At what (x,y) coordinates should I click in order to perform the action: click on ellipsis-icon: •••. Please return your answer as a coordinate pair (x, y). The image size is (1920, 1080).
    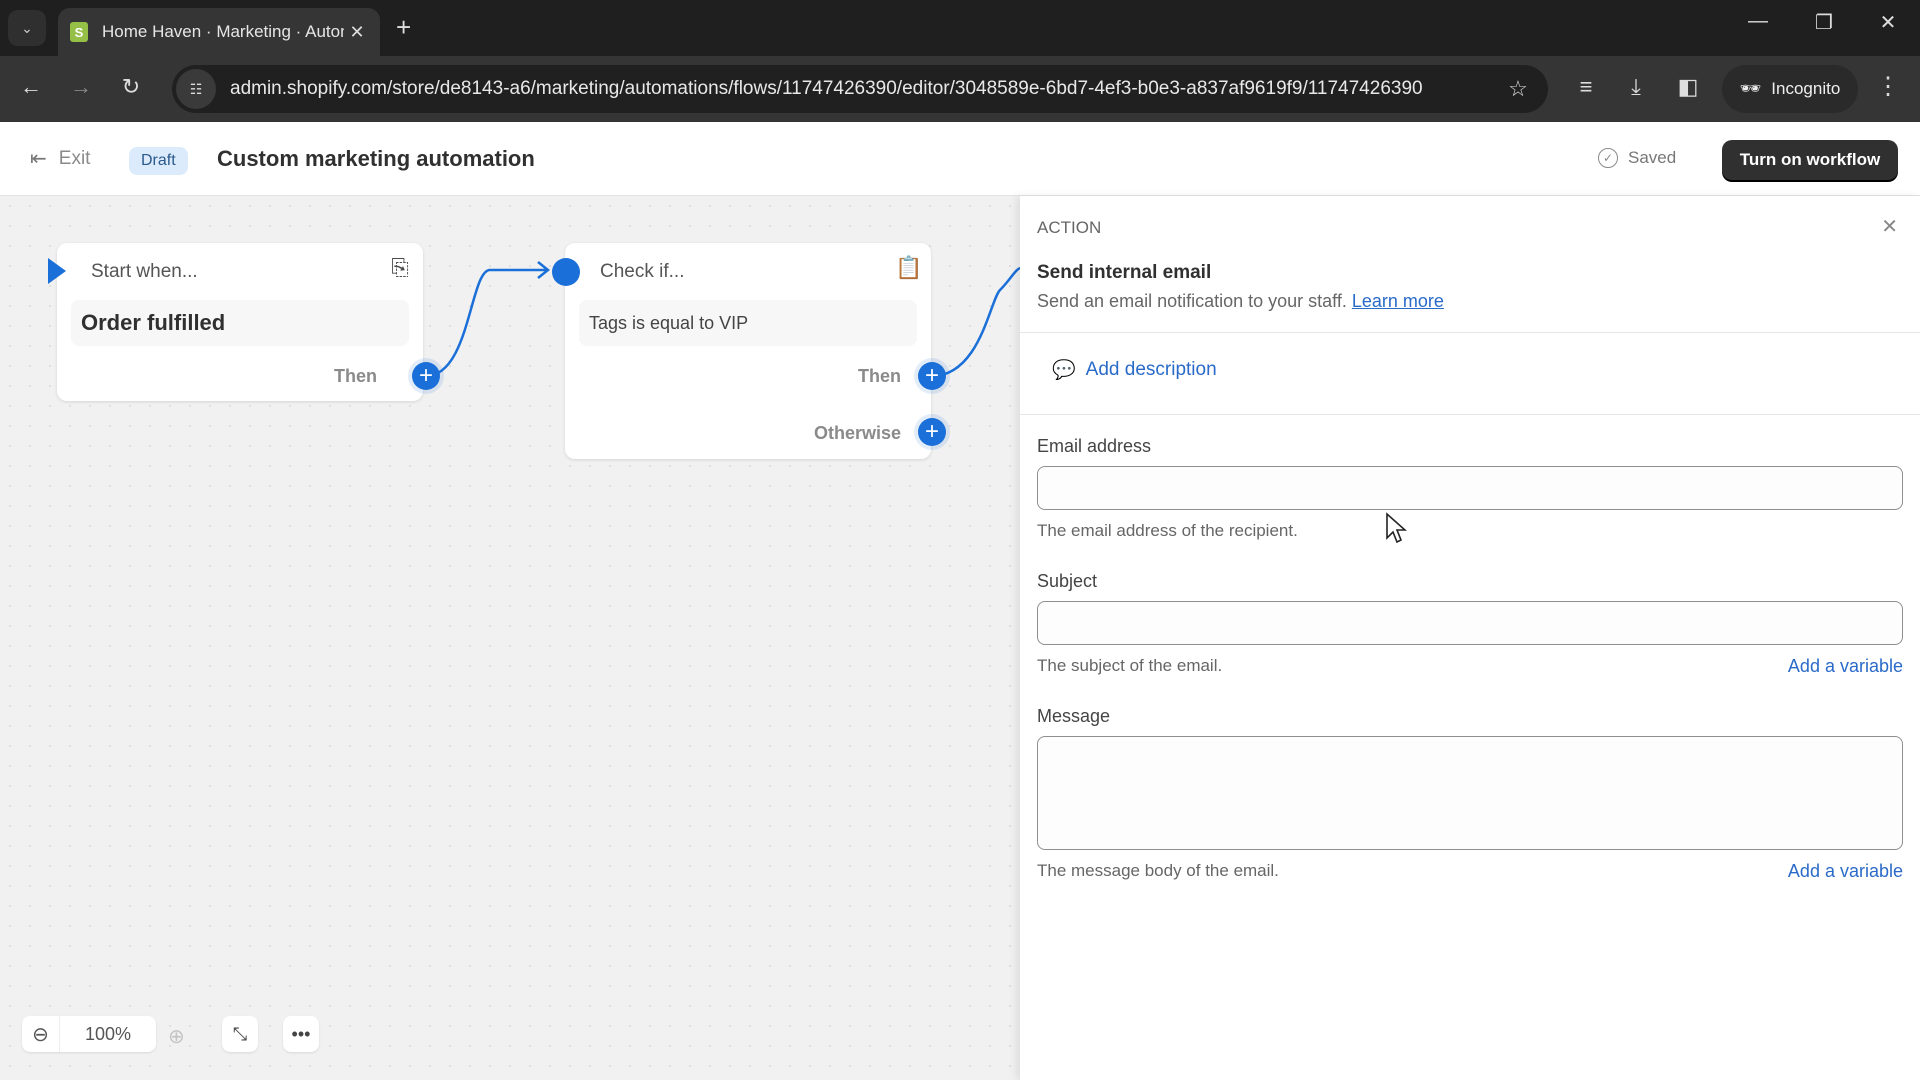
    Looking at the image, I should click on (301, 1033).